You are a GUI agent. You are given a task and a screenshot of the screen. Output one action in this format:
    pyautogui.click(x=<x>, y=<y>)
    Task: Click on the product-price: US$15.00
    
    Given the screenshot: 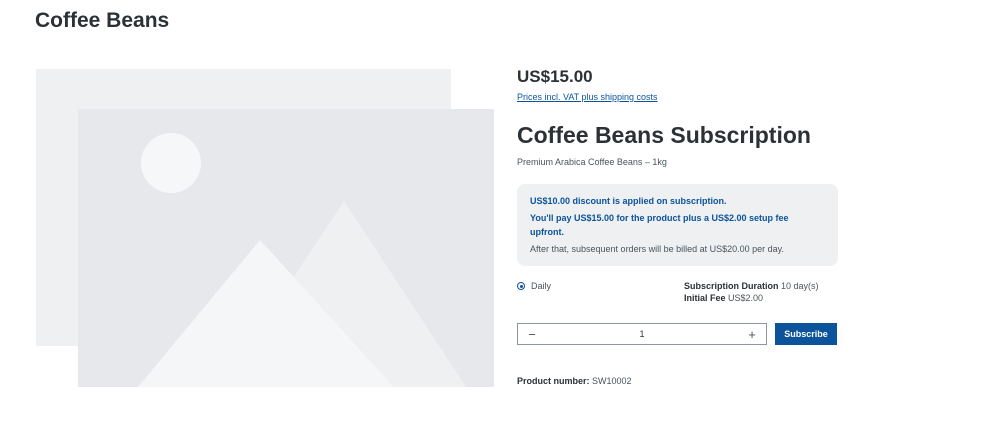 What is the action you would take?
    pyautogui.click(x=555, y=76)
    